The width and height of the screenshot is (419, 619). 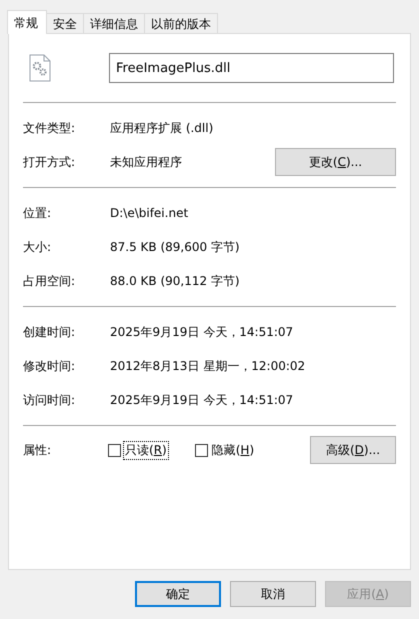 I want to click on field-label: 位置:, so click(x=37, y=213).